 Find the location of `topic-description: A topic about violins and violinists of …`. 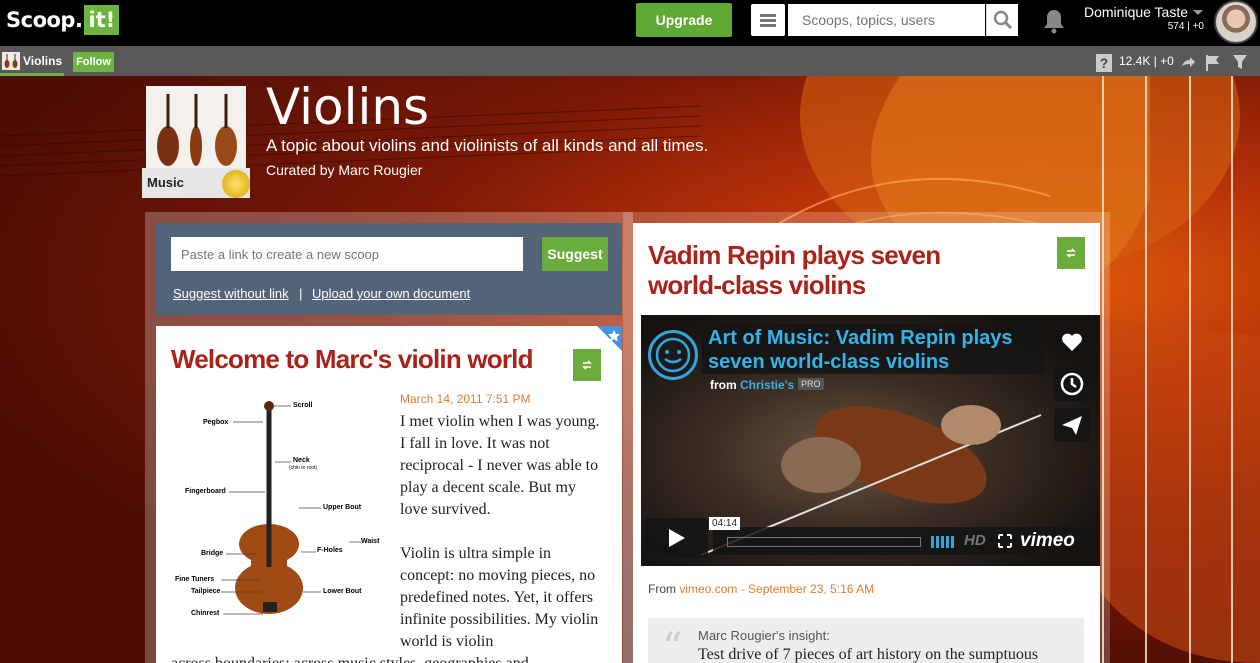

topic-description: A topic about violins and violinists of … is located at coordinates (487, 145).